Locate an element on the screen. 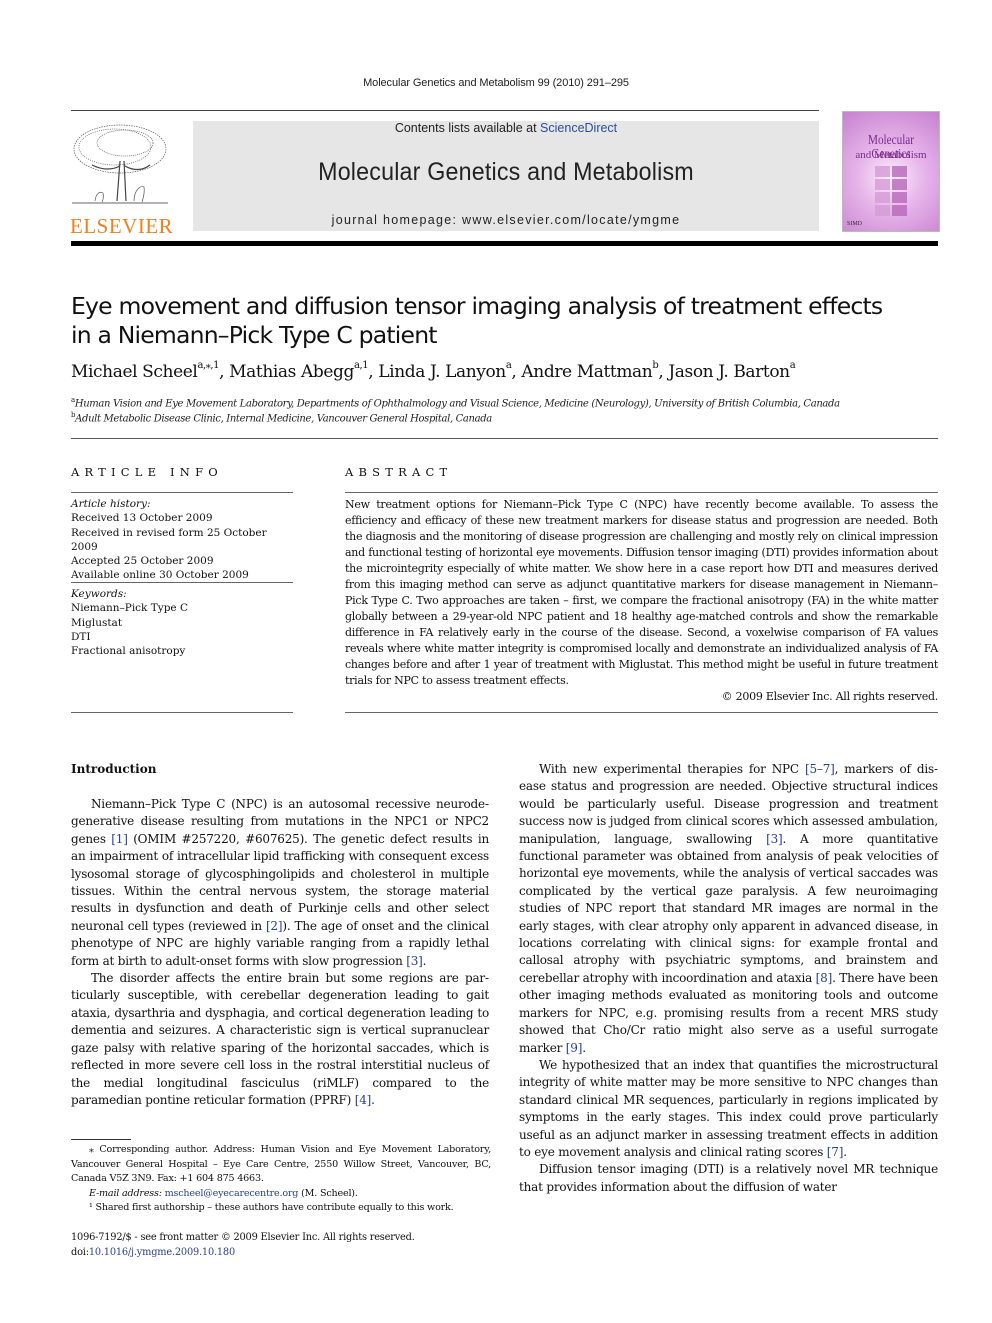 The image size is (992, 1323). doi-line: doi:10.1016/j.ymgme.2009.10.180 is located at coordinates (153, 1252).